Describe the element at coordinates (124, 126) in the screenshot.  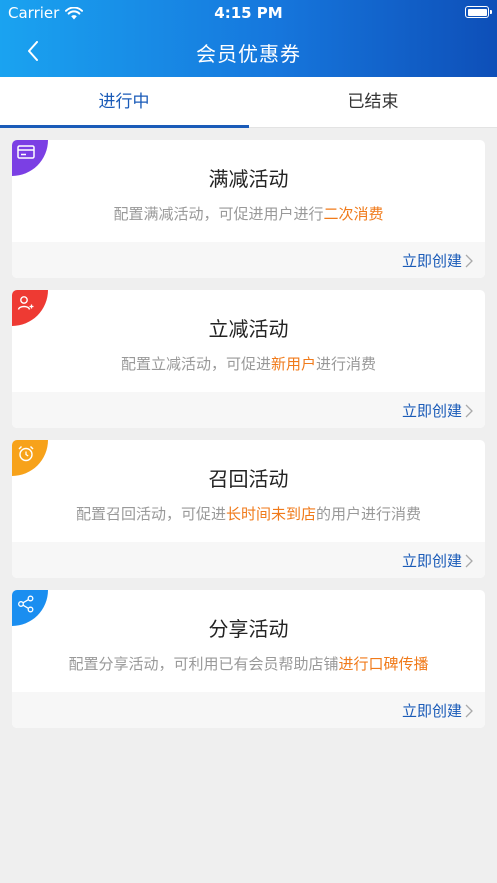
I see `active-tab-indicator` at that location.